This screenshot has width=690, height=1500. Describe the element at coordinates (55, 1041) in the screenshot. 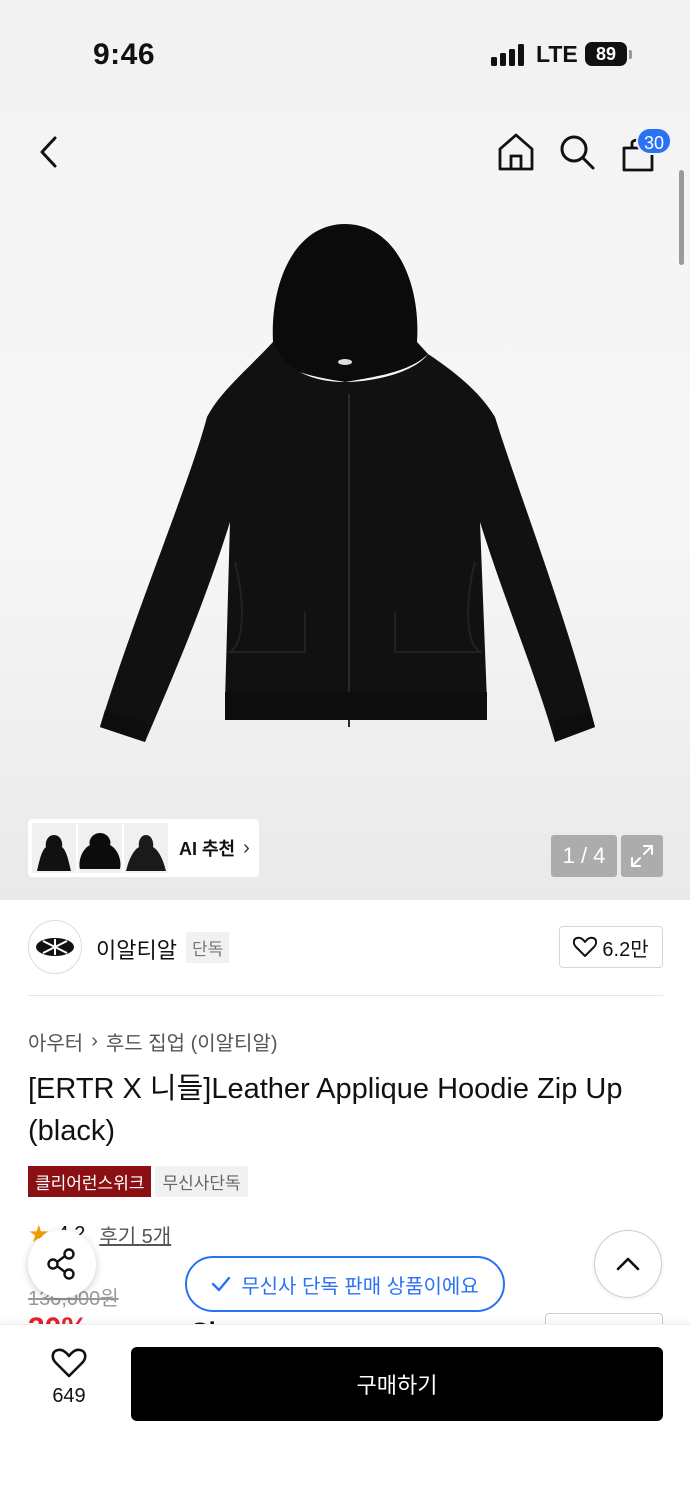

I see `breadcrumb-category: 아우터` at that location.